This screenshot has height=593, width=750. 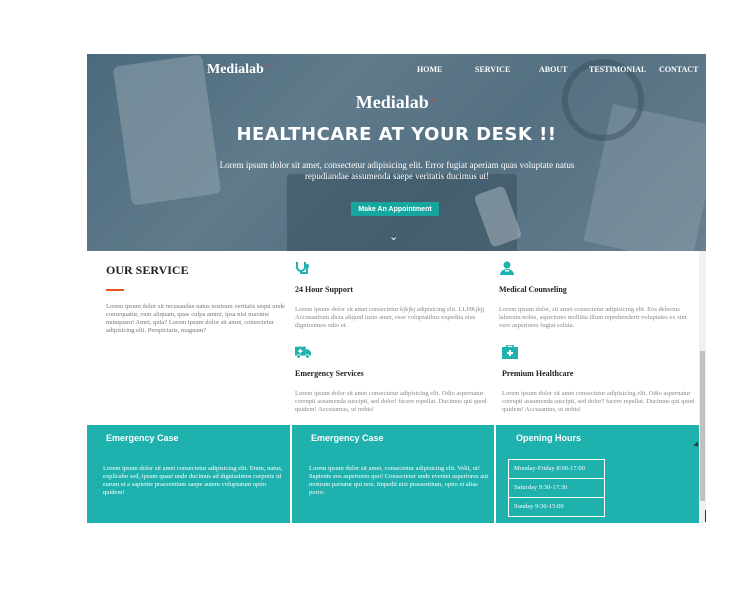 What do you see at coordinates (539, 506) in the screenshot?
I see `hours-row: Sunday 9:30-15:00` at bounding box center [539, 506].